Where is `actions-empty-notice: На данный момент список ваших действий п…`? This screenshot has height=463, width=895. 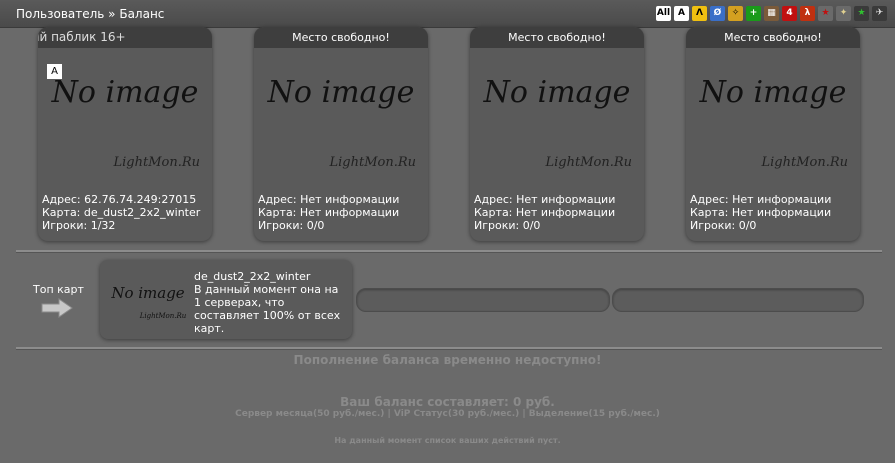
actions-empty-notice: На данный момент список ваших действий п… is located at coordinates (447, 440).